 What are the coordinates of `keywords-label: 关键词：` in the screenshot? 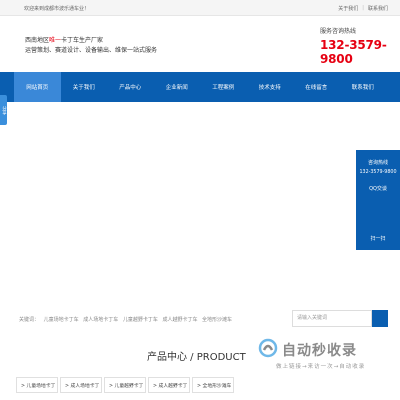 It's located at (29, 320).